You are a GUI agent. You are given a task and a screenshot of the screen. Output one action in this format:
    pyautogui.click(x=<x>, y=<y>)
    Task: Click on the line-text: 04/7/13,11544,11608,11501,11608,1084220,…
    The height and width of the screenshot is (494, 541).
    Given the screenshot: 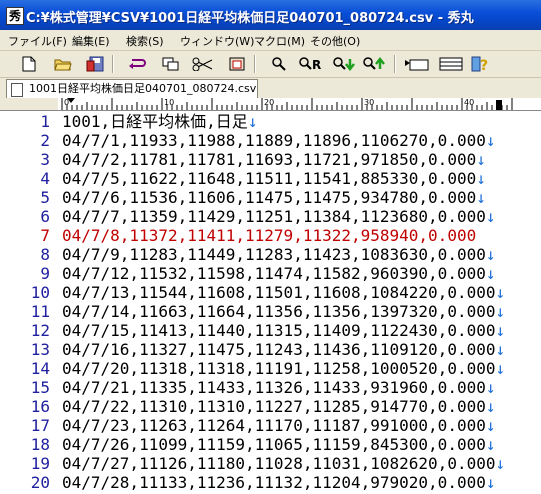 What is the action you would take?
    pyautogui.click(x=283, y=292)
    